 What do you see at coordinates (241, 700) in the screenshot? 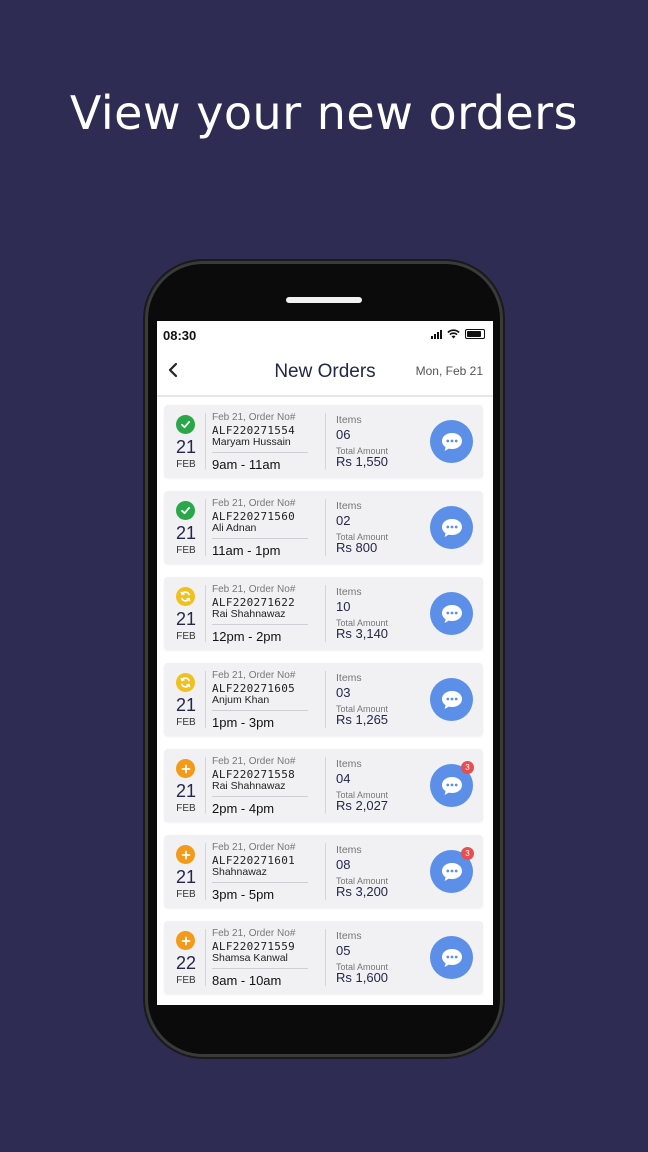
I see `customer-name: Anjum Khan` at bounding box center [241, 700].